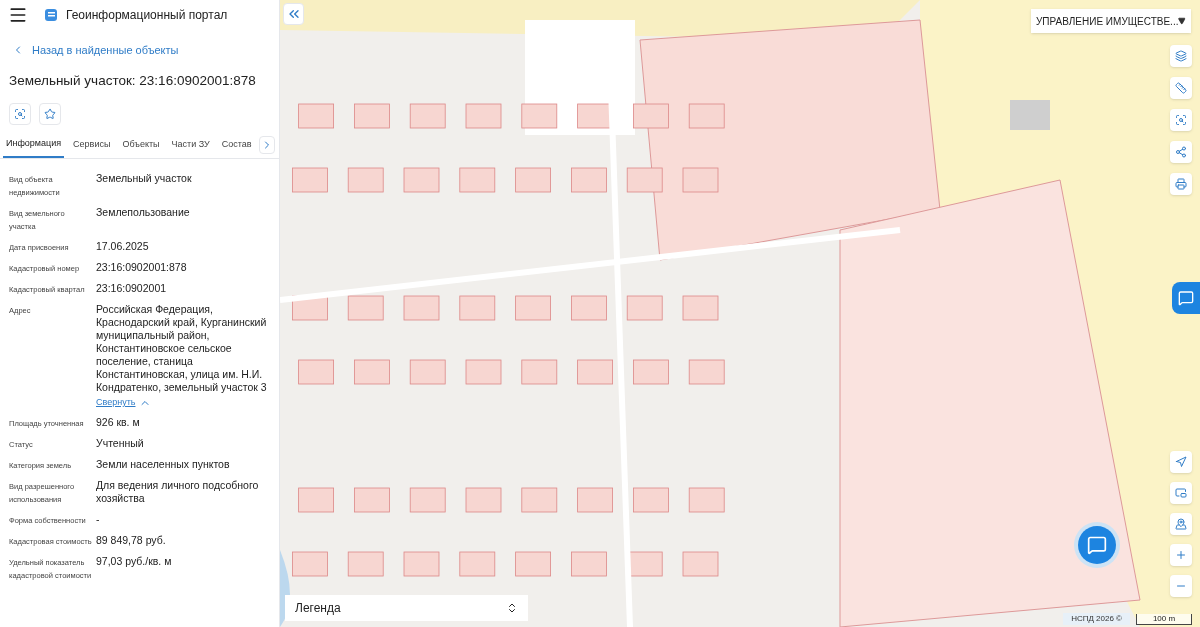 This screenshot has height=627, width=1200. Describe the element at coordinates (34, 145) in the screenshot. I see `tab: Информация` at that location.